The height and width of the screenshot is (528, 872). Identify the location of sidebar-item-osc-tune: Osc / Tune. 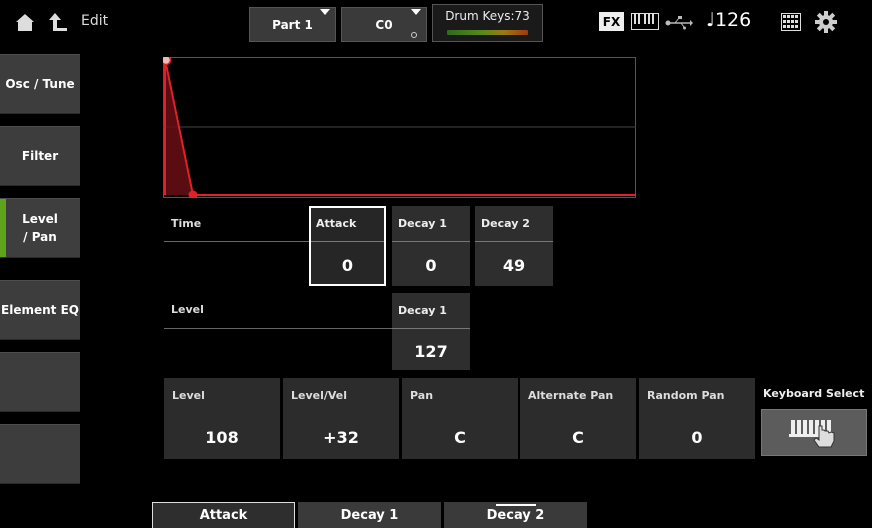
(40, 84).